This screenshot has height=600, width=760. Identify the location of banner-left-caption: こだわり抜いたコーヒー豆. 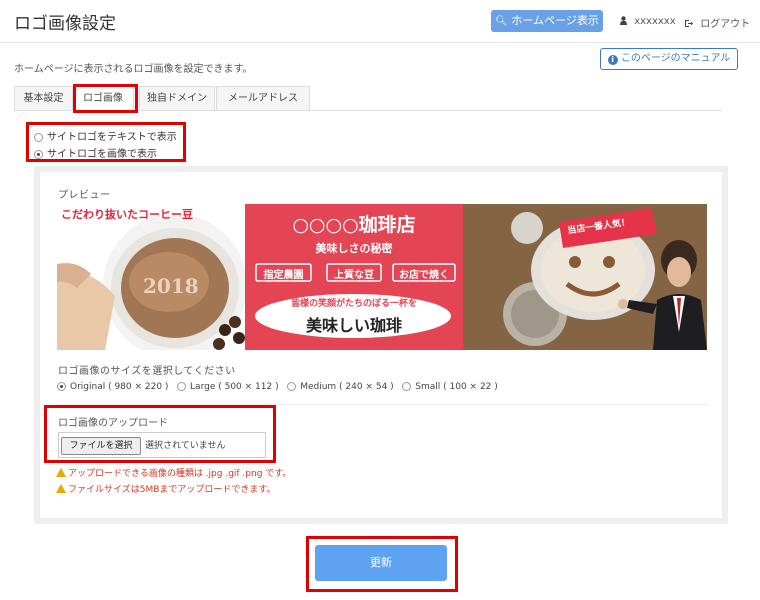
(127, 214).